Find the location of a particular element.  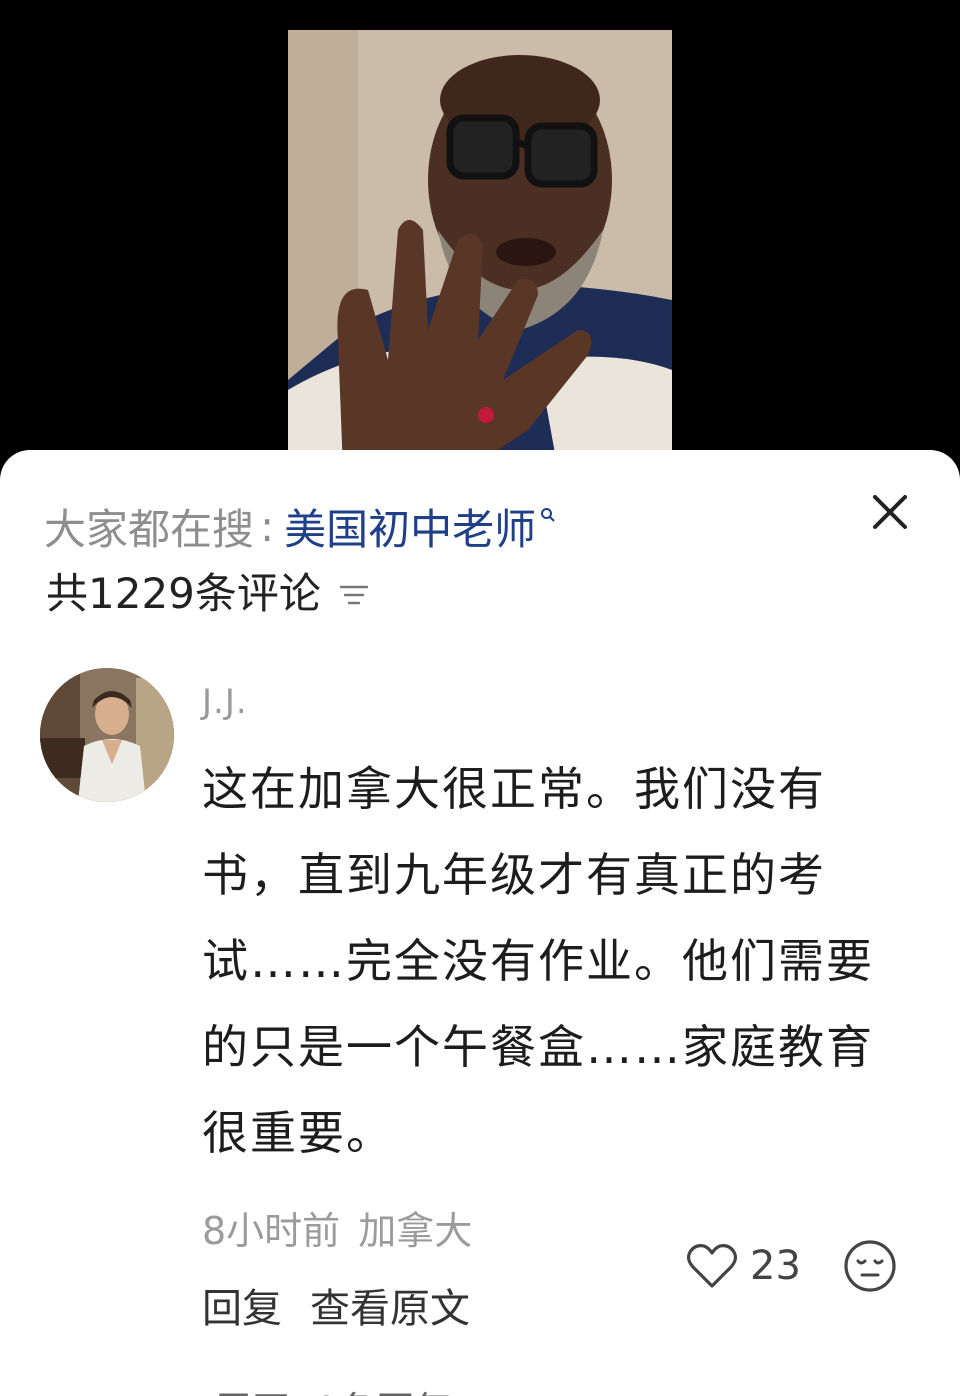

expand-replies-button: 展开10条回复 is located at coordinates (333, 1388).